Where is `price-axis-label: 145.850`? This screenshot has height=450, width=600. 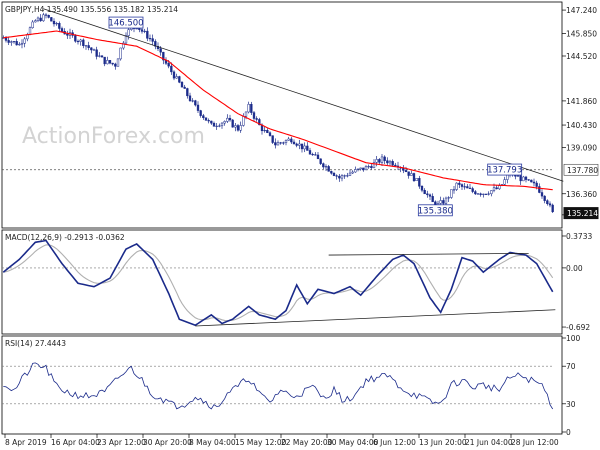
price-axis-label: 145.850 is located at coordinates (581, 34).